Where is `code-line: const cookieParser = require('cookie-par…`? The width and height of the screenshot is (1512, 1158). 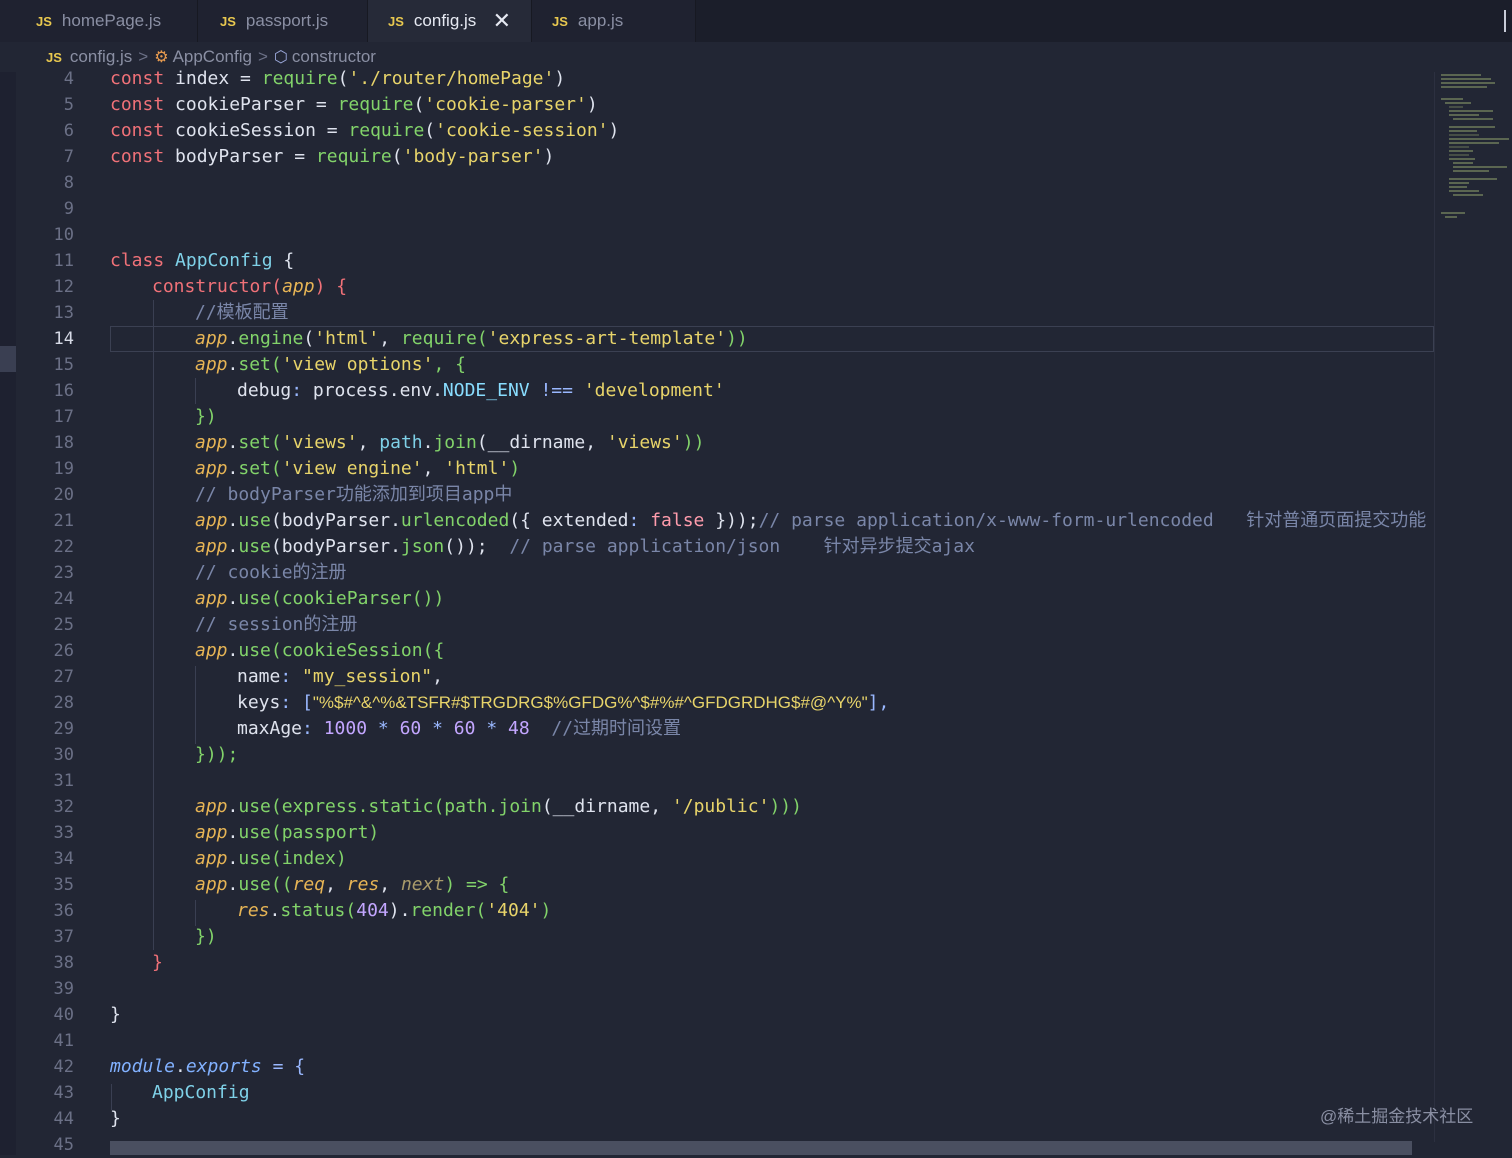
code-line: const cookieParser = require('cookie-par… is located at coordinates (354, 105).